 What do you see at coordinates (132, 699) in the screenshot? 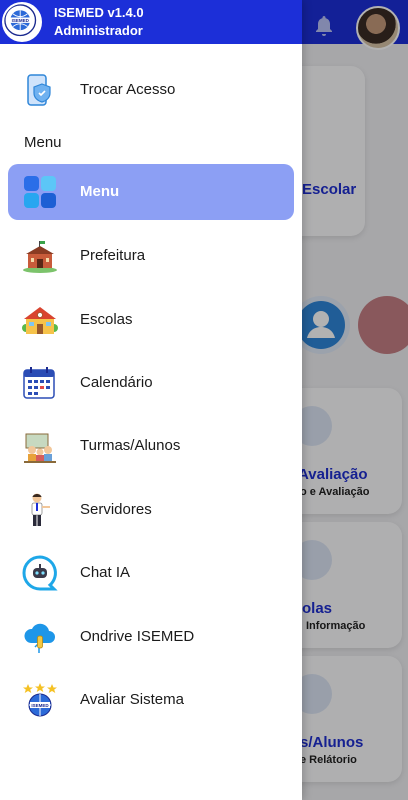
I see `drawer-item-label: Avaliar Sistema` at bounding box center [132, 699].